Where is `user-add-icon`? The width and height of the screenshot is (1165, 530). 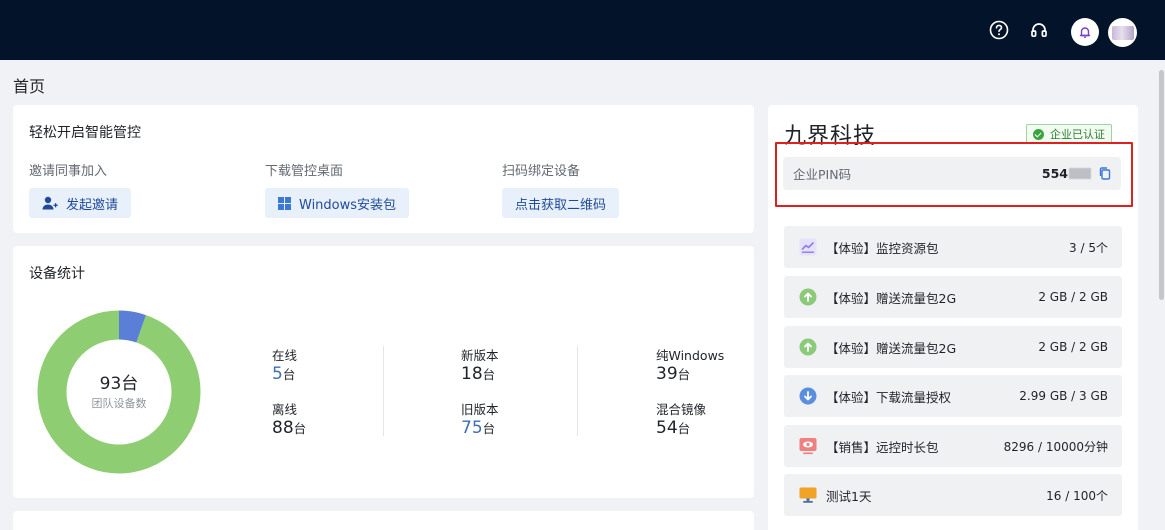
user-add-icon is located at coordinates (50, 203).